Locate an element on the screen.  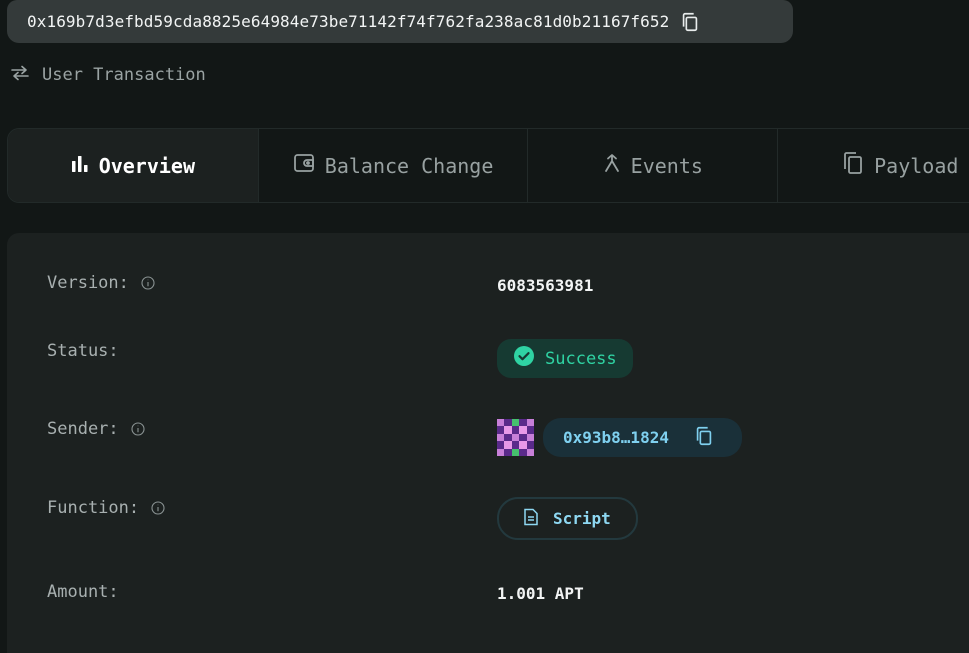
wallet-icon is located at coordinates (304, 165).